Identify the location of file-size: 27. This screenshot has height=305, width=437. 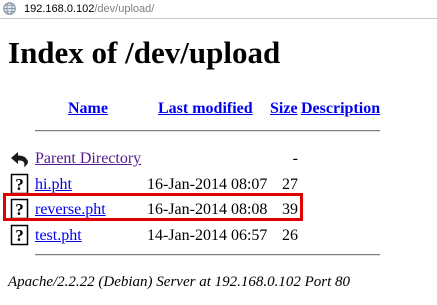
(290, 184).